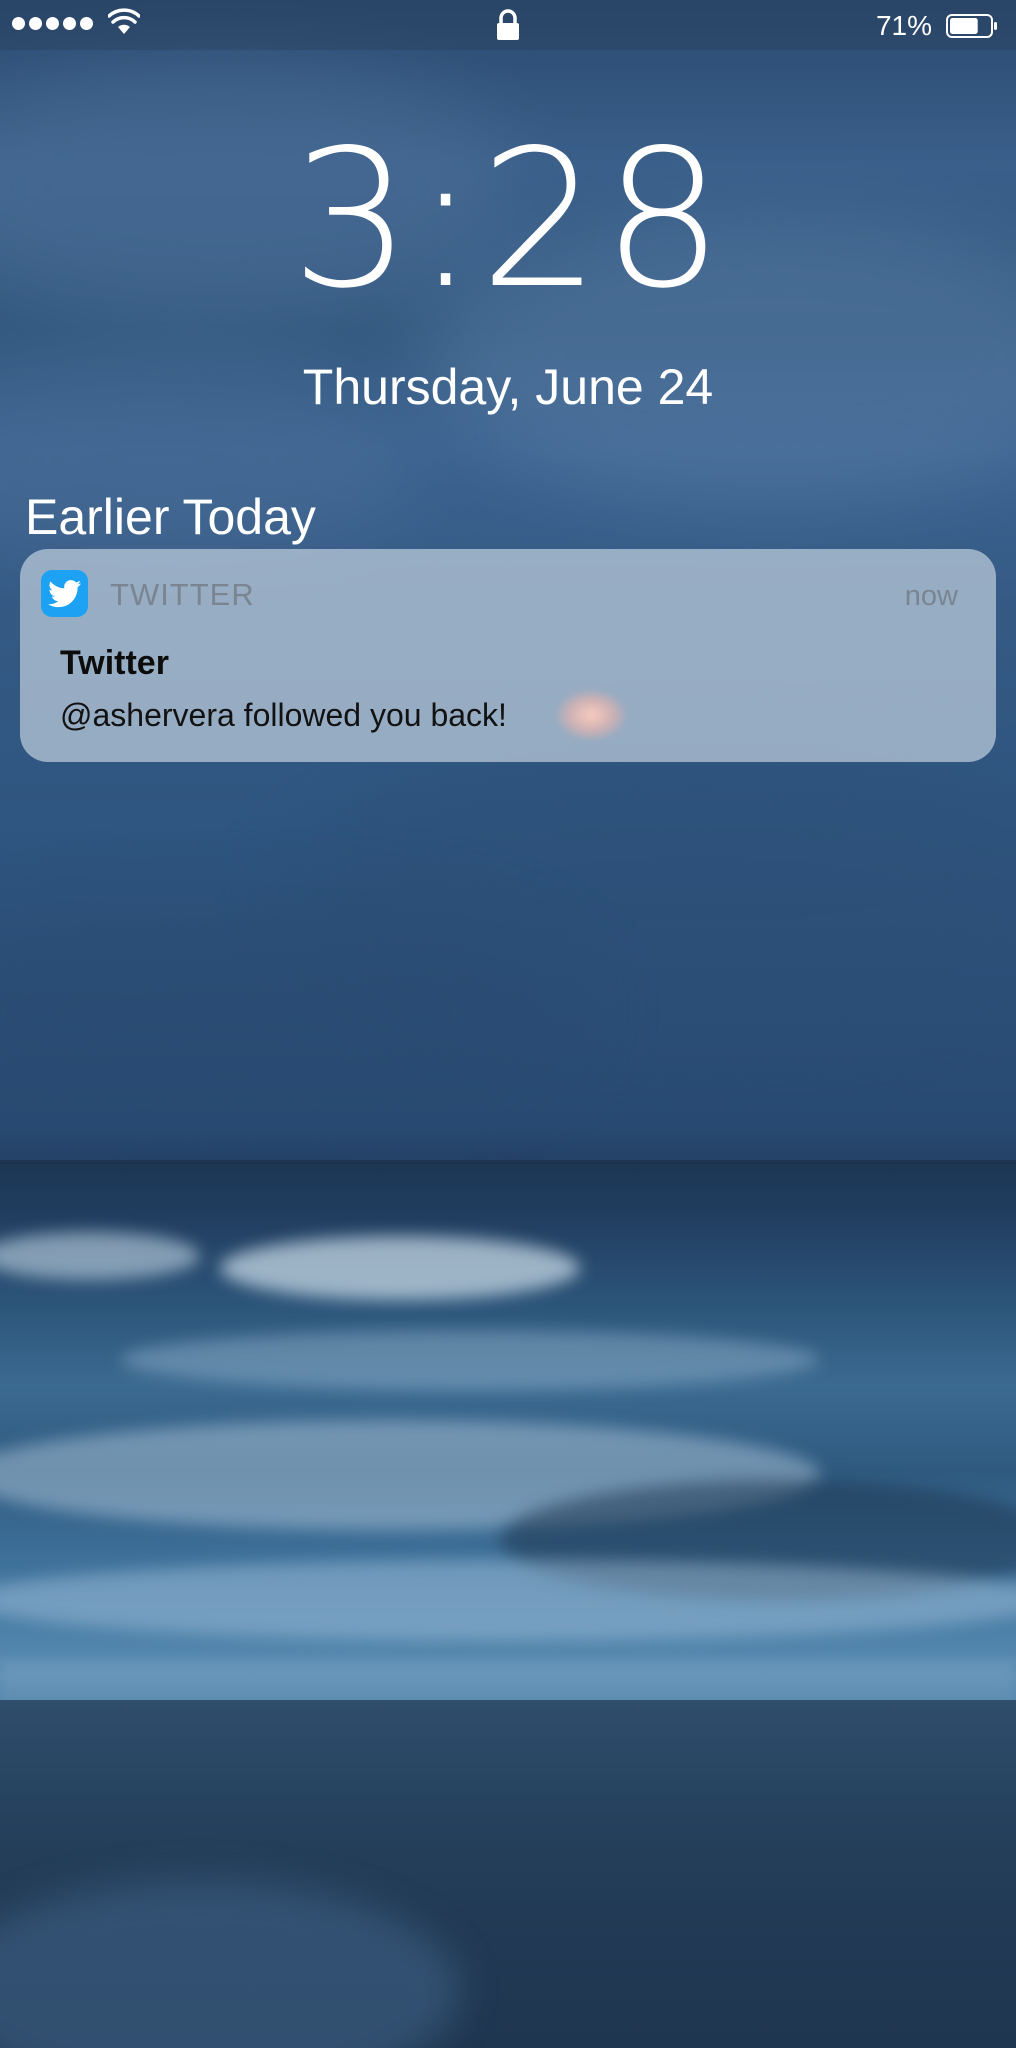  Describe the element at coordinates (591, 715) in the screenshot. I see `moon-glow` at that location.